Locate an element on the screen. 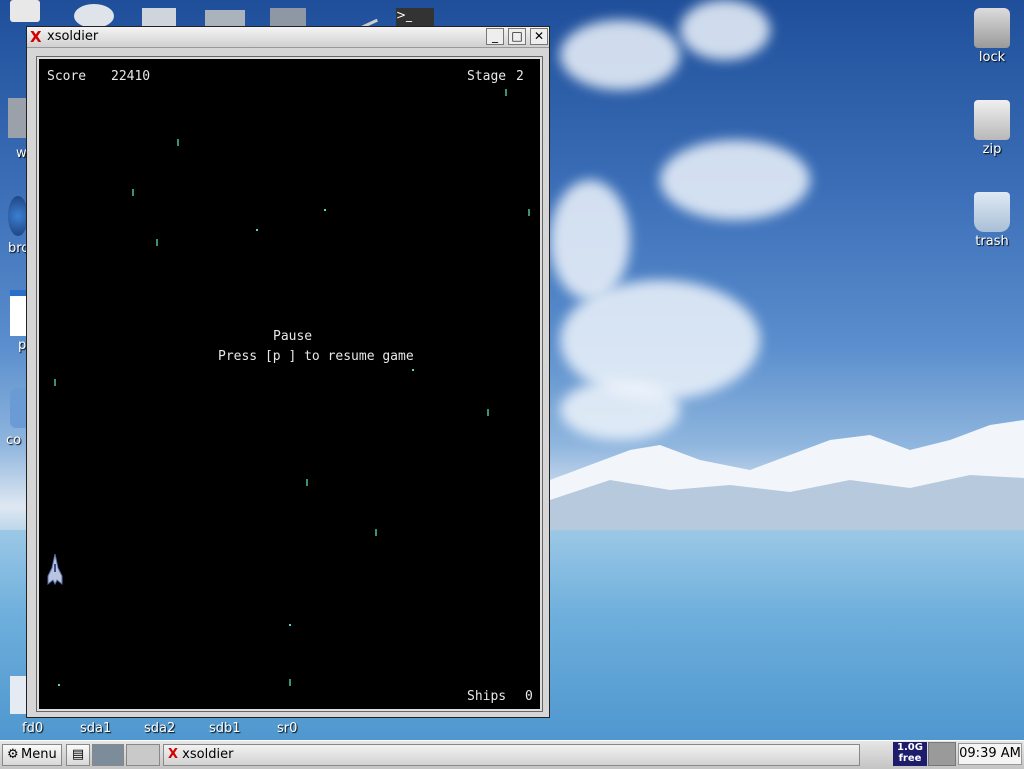 The image size is (1024, 769). menu-label: Menu is located at coordinates (39, 754).